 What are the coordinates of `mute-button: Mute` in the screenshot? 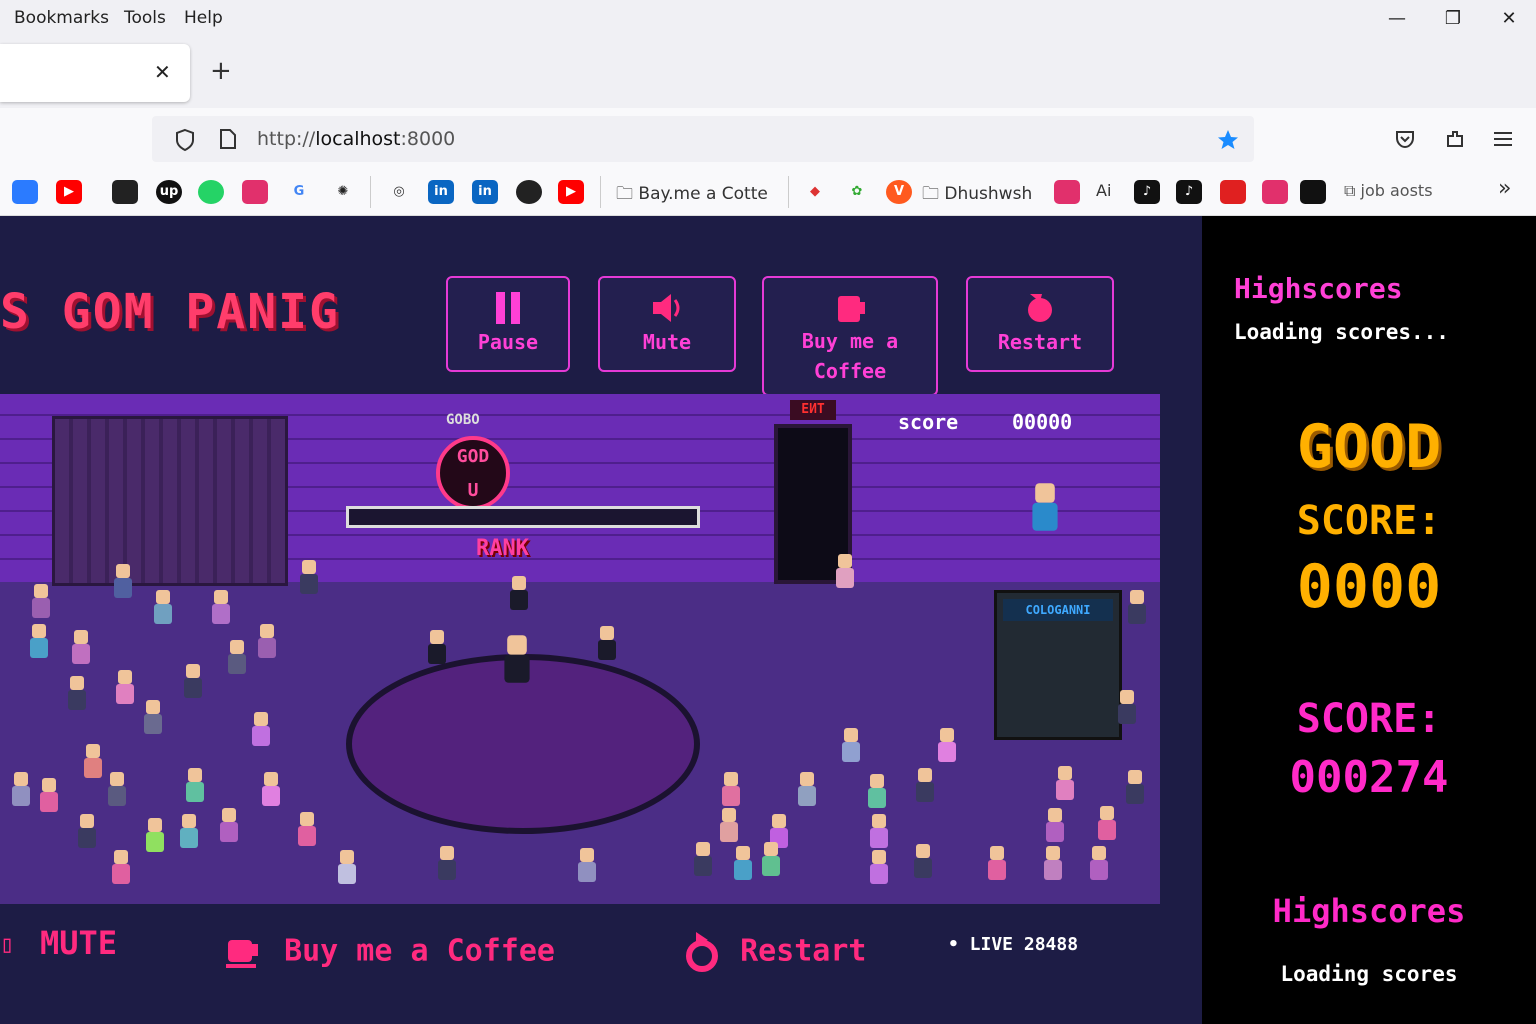 It's located at (667, 324).